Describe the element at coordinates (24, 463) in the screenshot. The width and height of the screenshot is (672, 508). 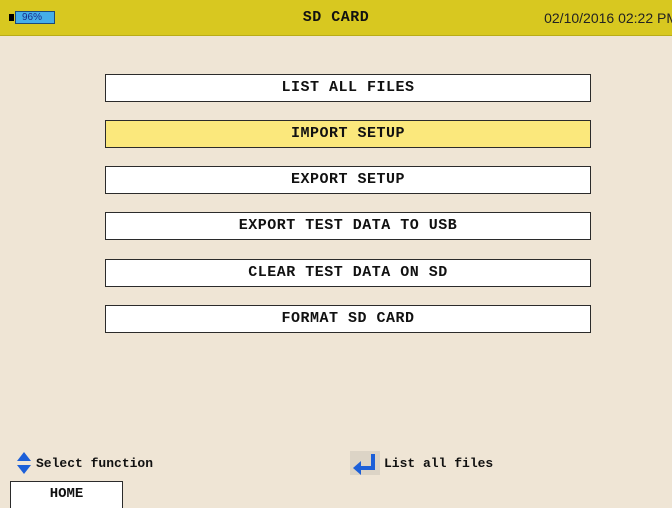
I see `up-down-arrows-icon` at that location.